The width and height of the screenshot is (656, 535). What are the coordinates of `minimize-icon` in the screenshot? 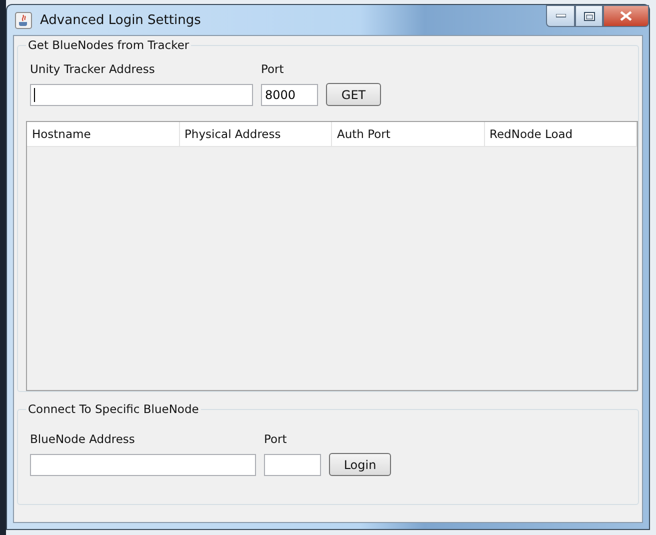 It's located at (561, 16).